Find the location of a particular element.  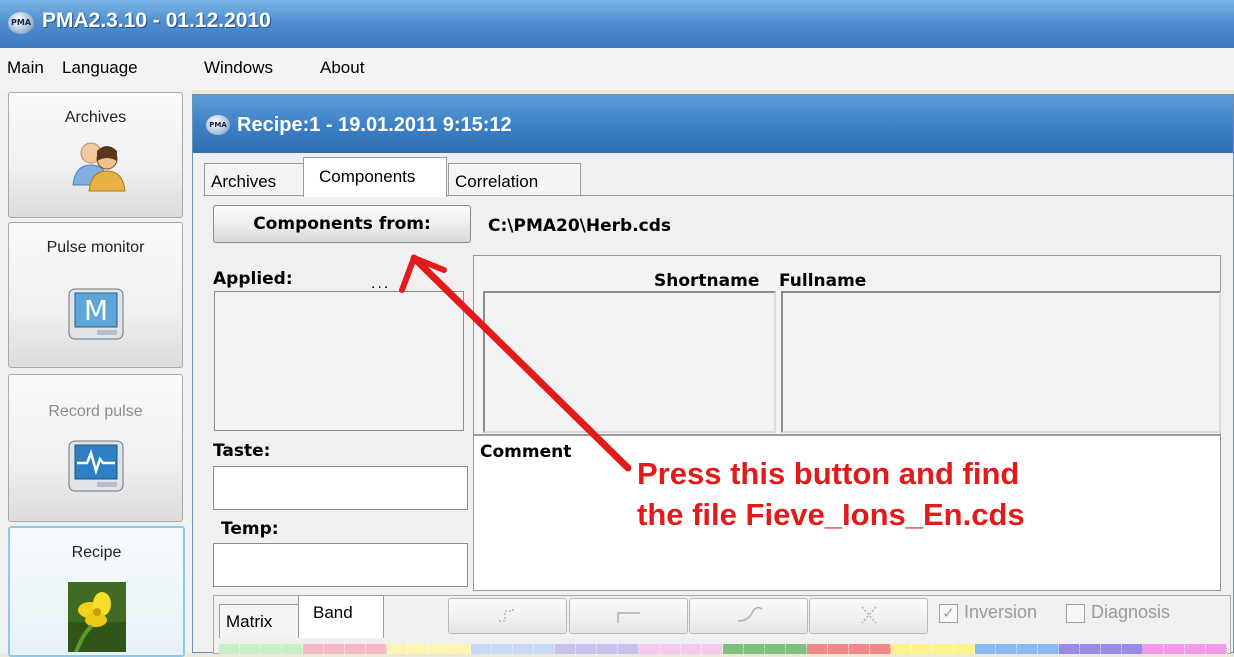

components-file-path: C:\PMA20\Herb.cds is located at coordinates (580, 226).